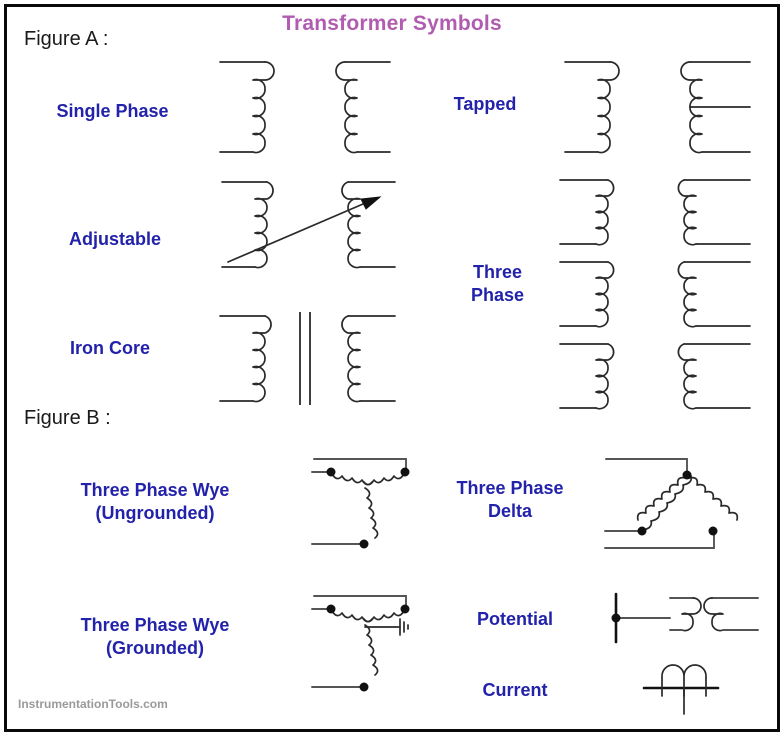  What do you see at coordinates (685, 618) in the screenshot?
I see `symbol-potential-transformer` at bounding box center [685, 618].